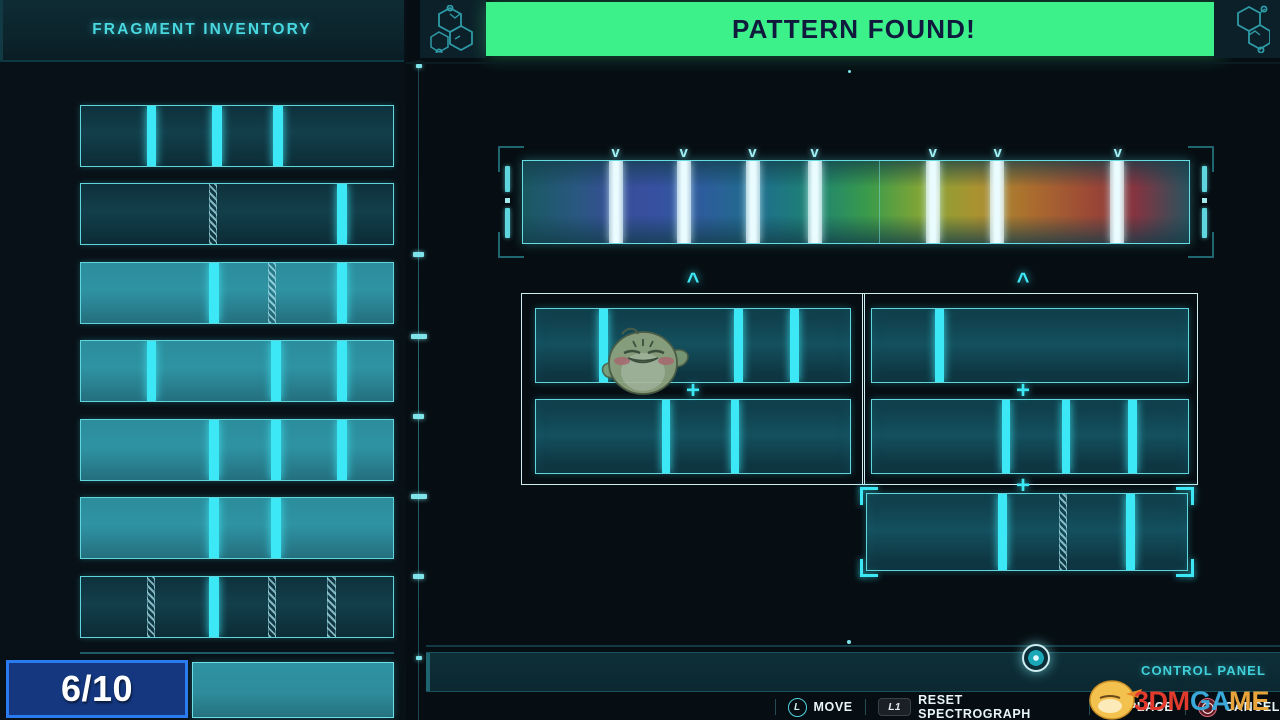  I want to click on bracket-right, so click(1201, 202).